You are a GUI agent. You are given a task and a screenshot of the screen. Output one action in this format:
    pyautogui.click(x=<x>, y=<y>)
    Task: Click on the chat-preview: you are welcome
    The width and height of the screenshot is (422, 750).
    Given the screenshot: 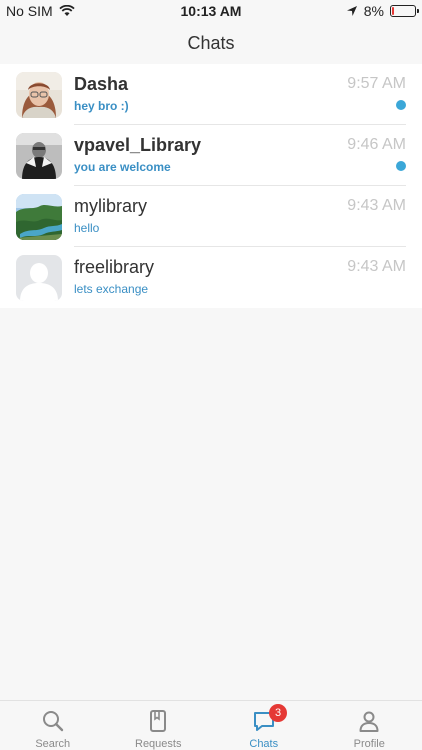 What is the action you would take?
    pyautogui.click(x=122, y=167)
    